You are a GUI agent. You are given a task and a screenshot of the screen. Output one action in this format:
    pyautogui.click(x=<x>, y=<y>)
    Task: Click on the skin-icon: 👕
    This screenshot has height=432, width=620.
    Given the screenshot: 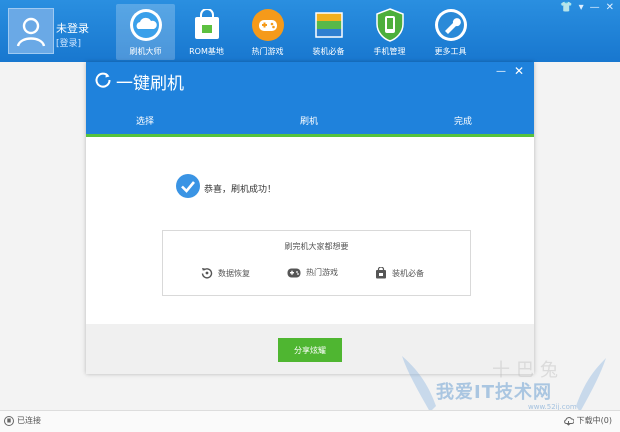 What is the action you would take?
    pyautogui.click(x=566, y=7)
    